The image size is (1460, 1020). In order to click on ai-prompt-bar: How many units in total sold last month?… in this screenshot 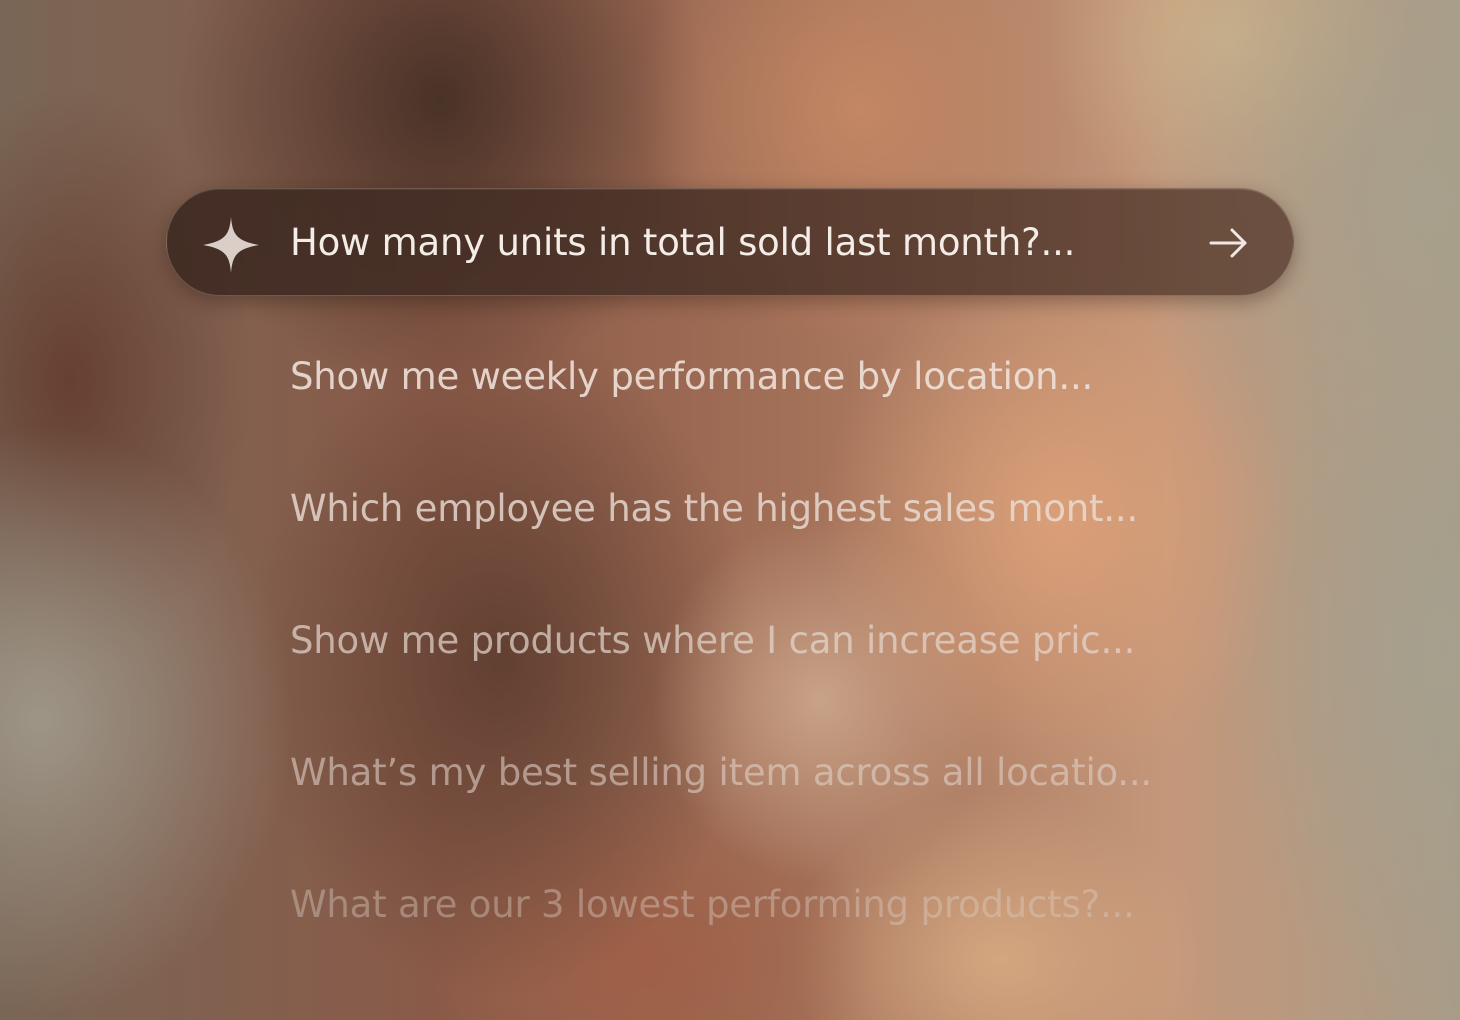, I will do `click(730, 242)`.